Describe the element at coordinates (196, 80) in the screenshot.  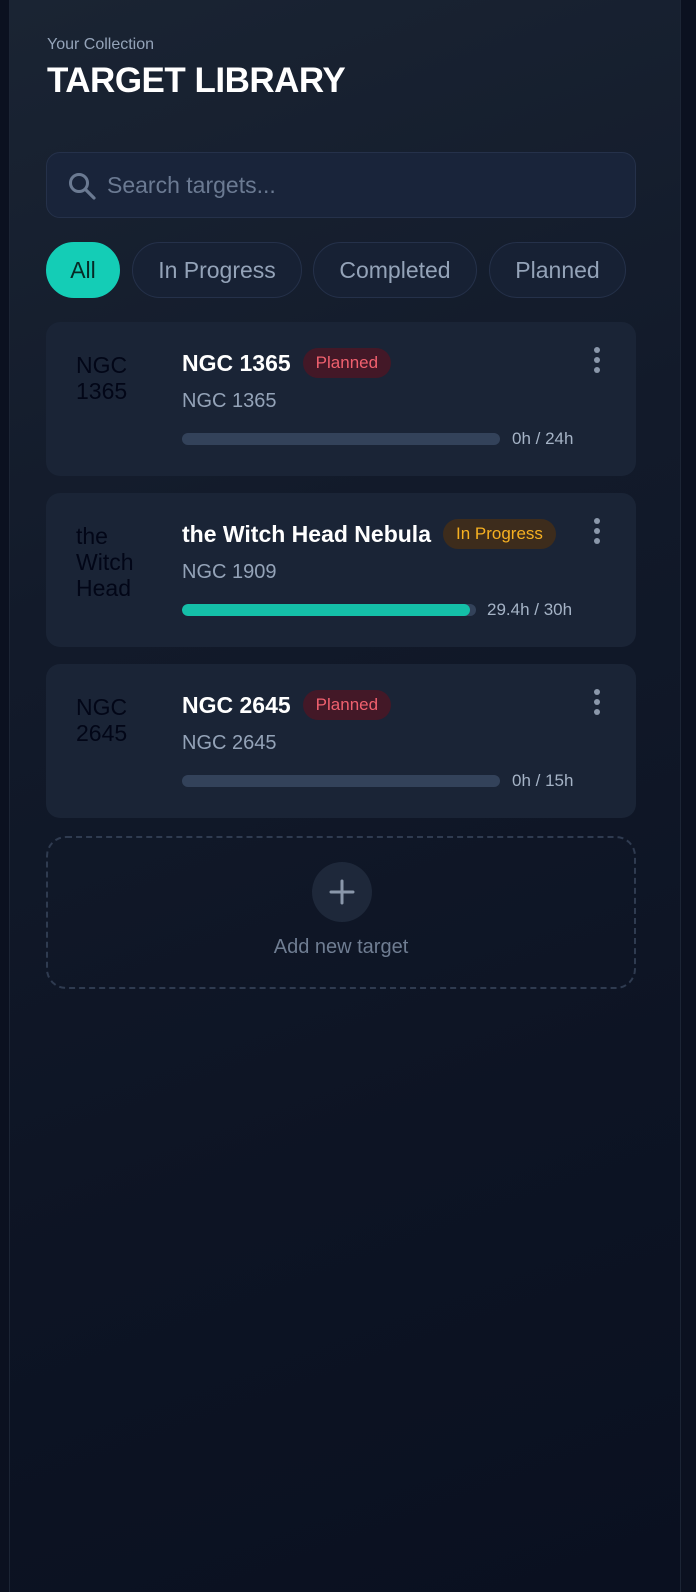
I see `page-title: TARGET LIBRARY` at that location.